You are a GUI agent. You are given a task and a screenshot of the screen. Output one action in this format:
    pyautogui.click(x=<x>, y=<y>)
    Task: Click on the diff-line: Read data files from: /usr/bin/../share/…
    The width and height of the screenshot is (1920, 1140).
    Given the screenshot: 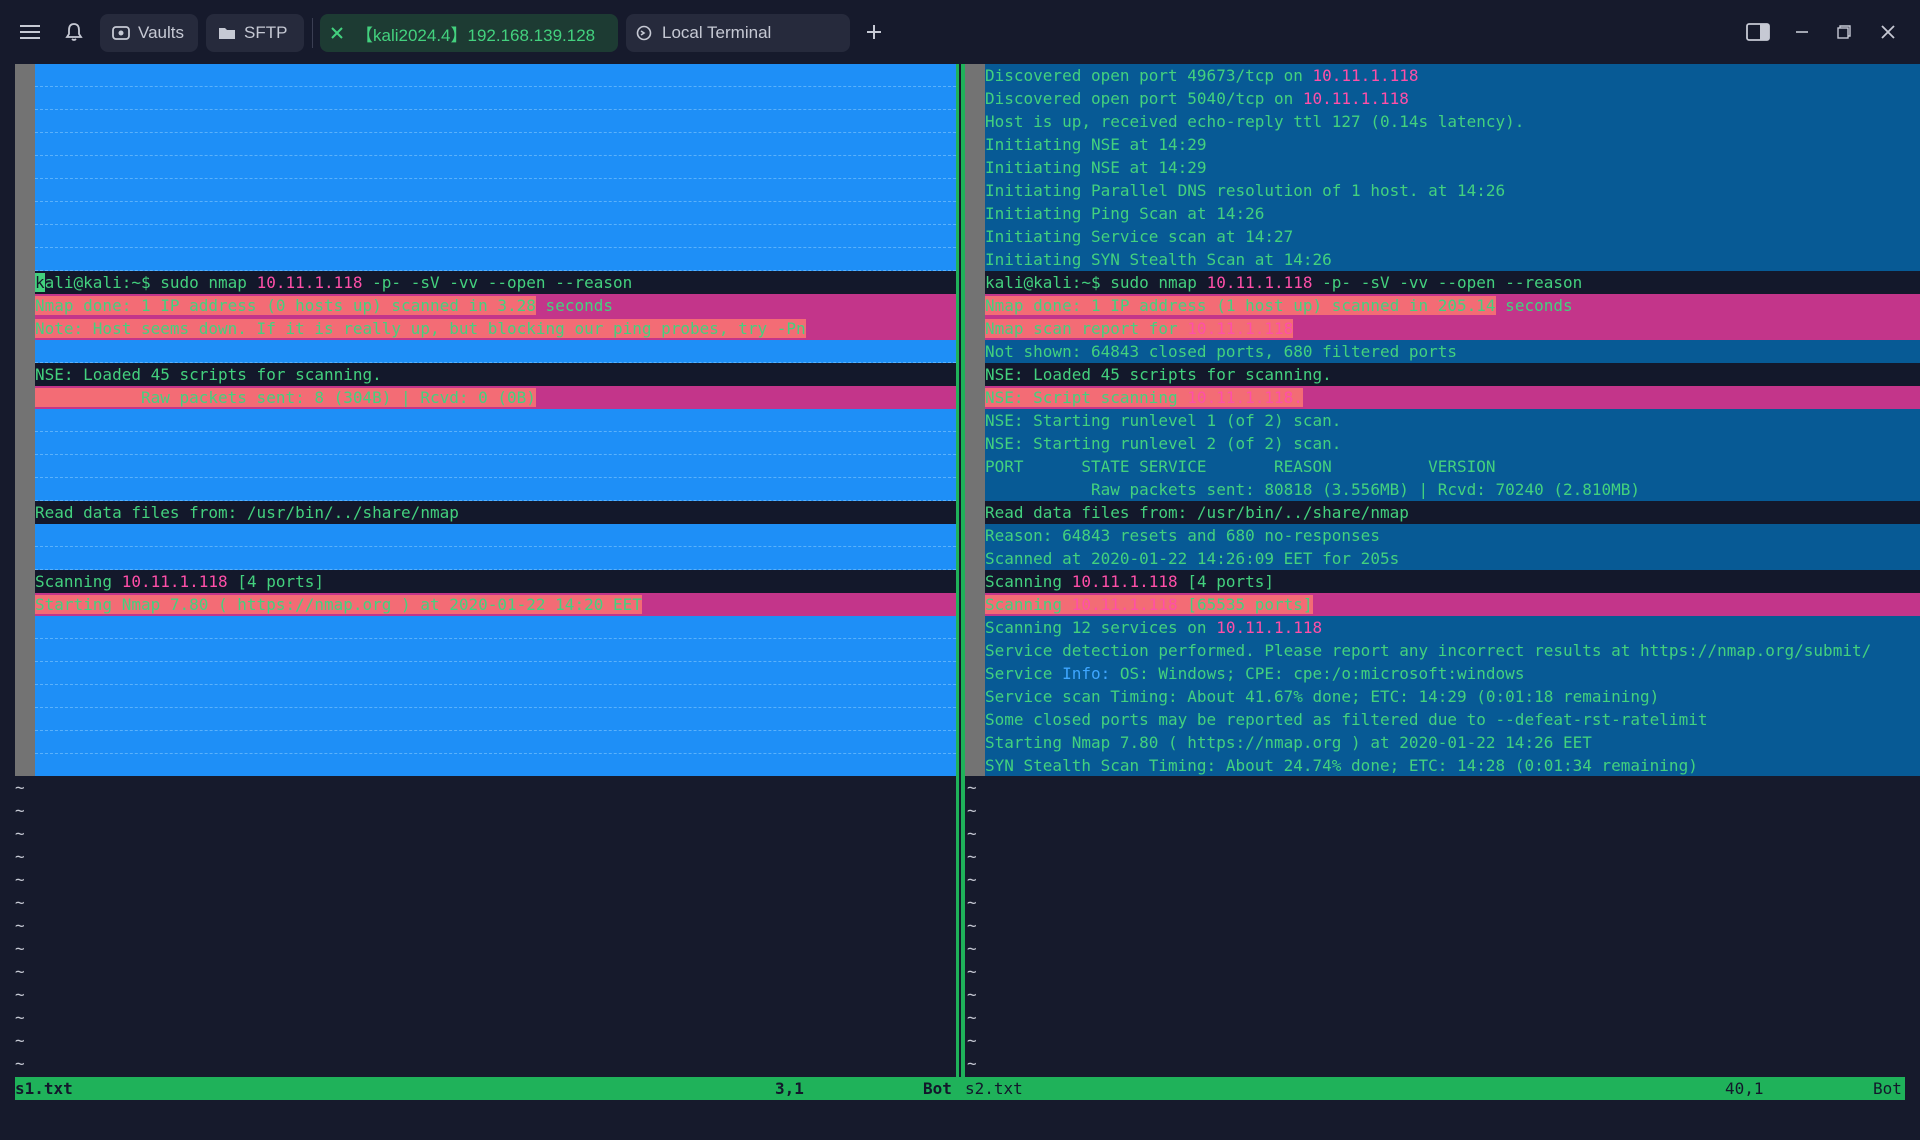 What is the action you would take?
    pyautogui.click(x=495, y=512)
    